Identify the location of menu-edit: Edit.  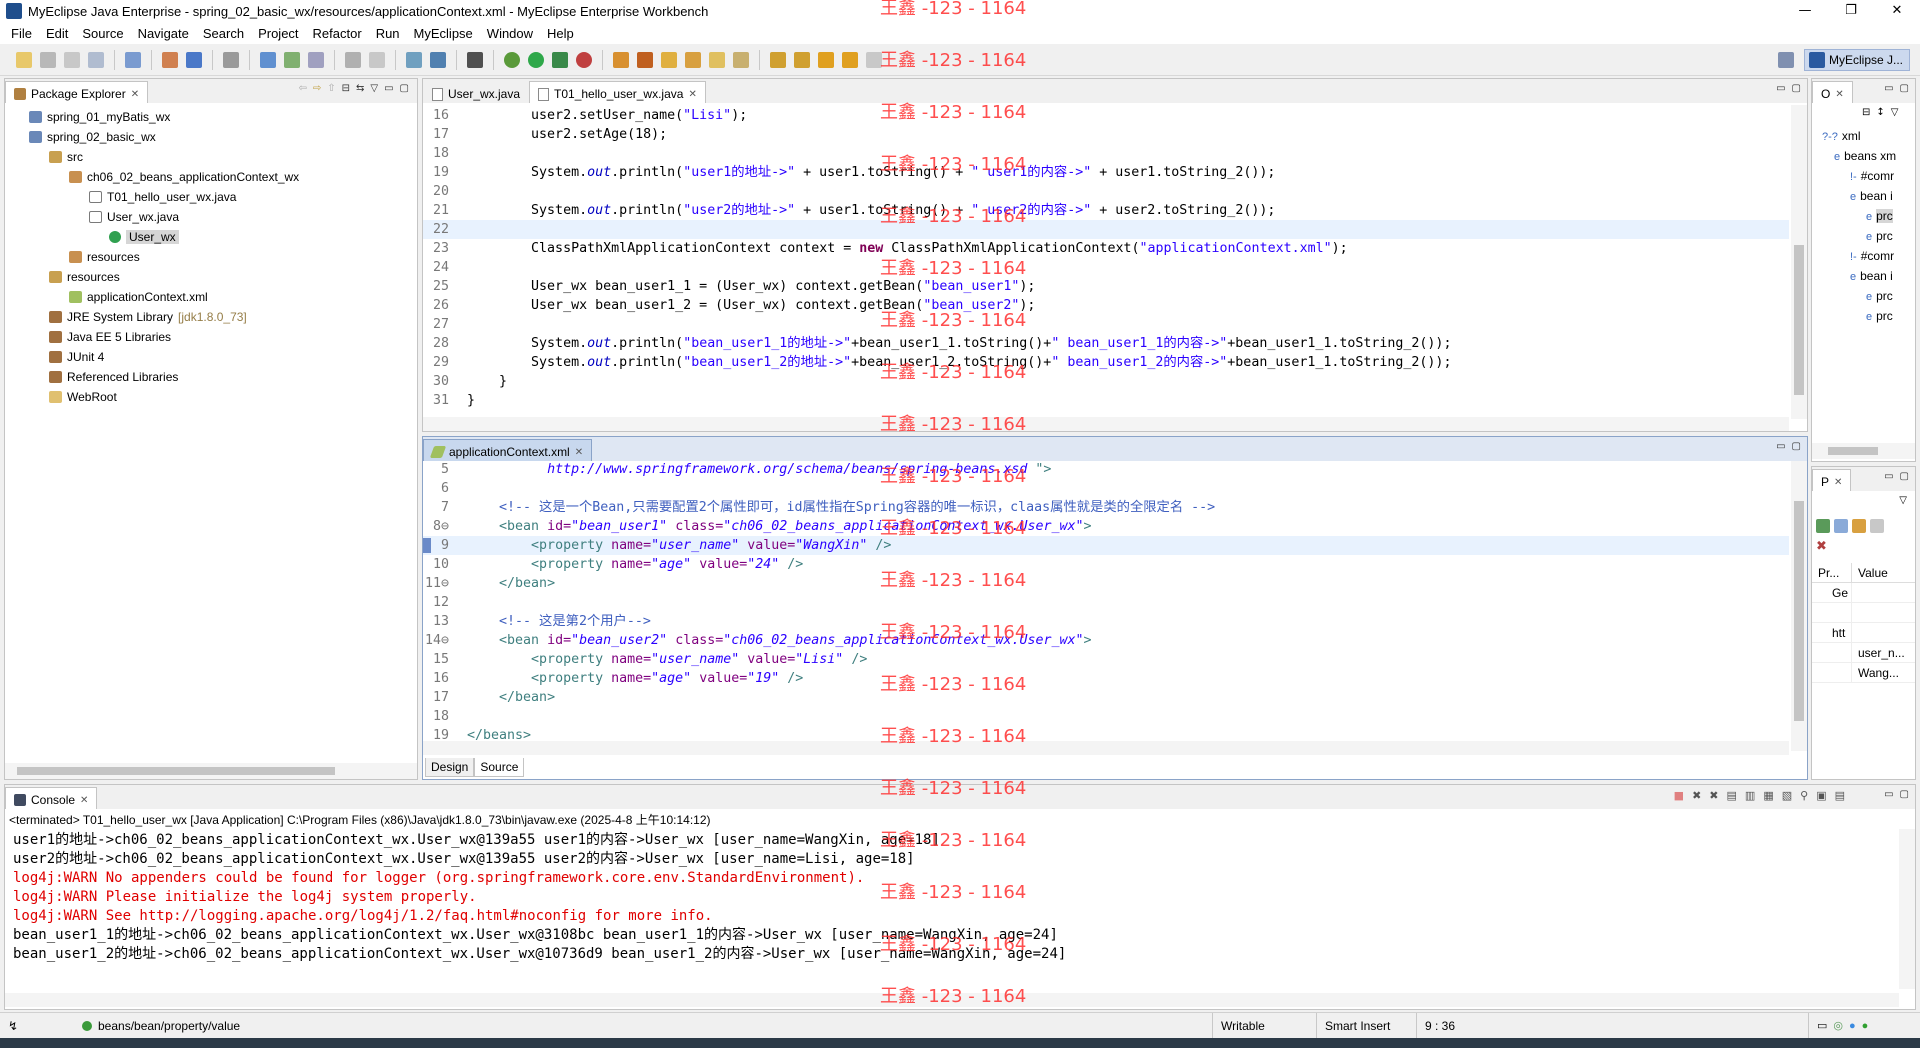
(57, 33).